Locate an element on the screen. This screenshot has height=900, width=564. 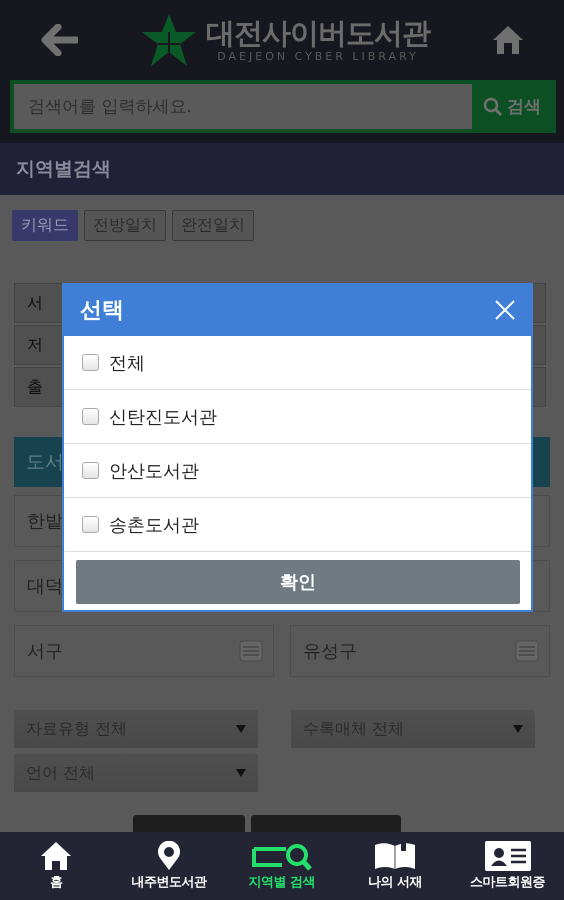
field-label: 서 is located at coordinates (35, 303).